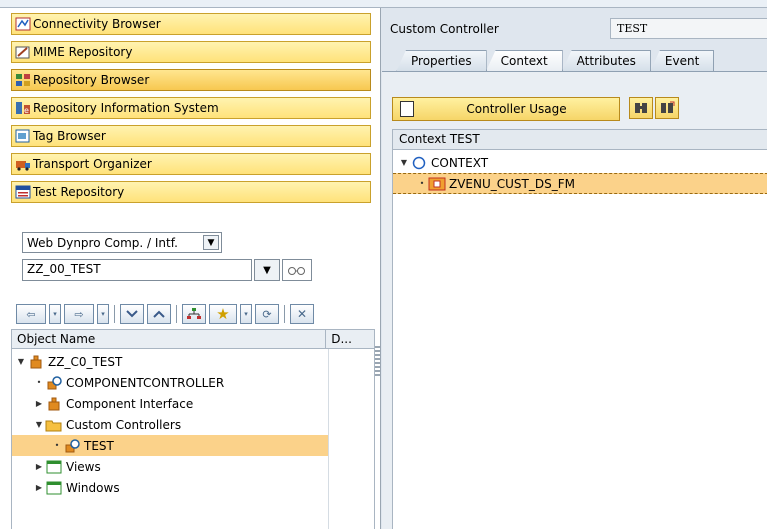 This screenshot has height=529, width=767. Describe the element at coordinates (516, 109) in the screenshot. I see `controller-usage-label: Controller Usage` at that location.